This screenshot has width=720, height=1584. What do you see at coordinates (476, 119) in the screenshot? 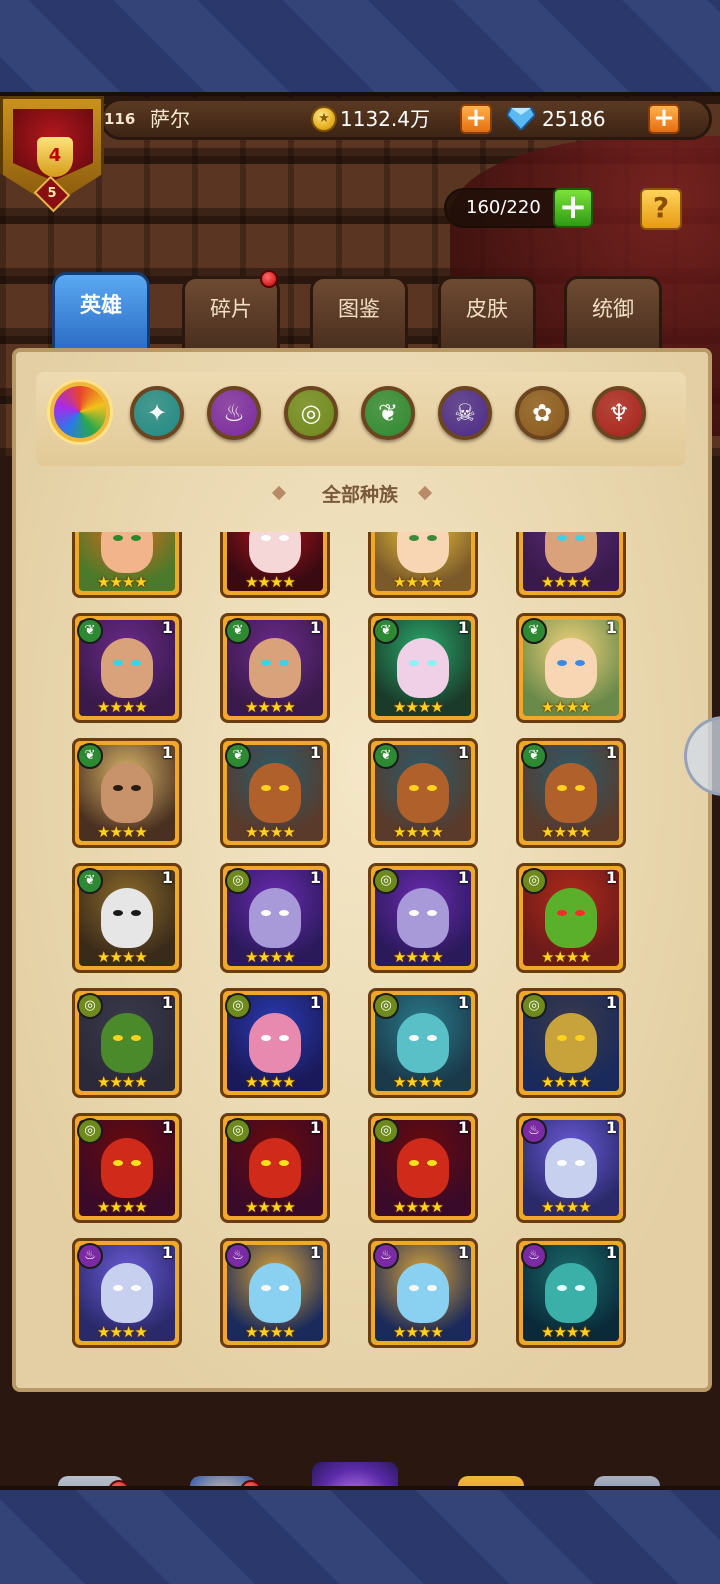
I see `add-gold-button: +` at bounding box center [476, 119].